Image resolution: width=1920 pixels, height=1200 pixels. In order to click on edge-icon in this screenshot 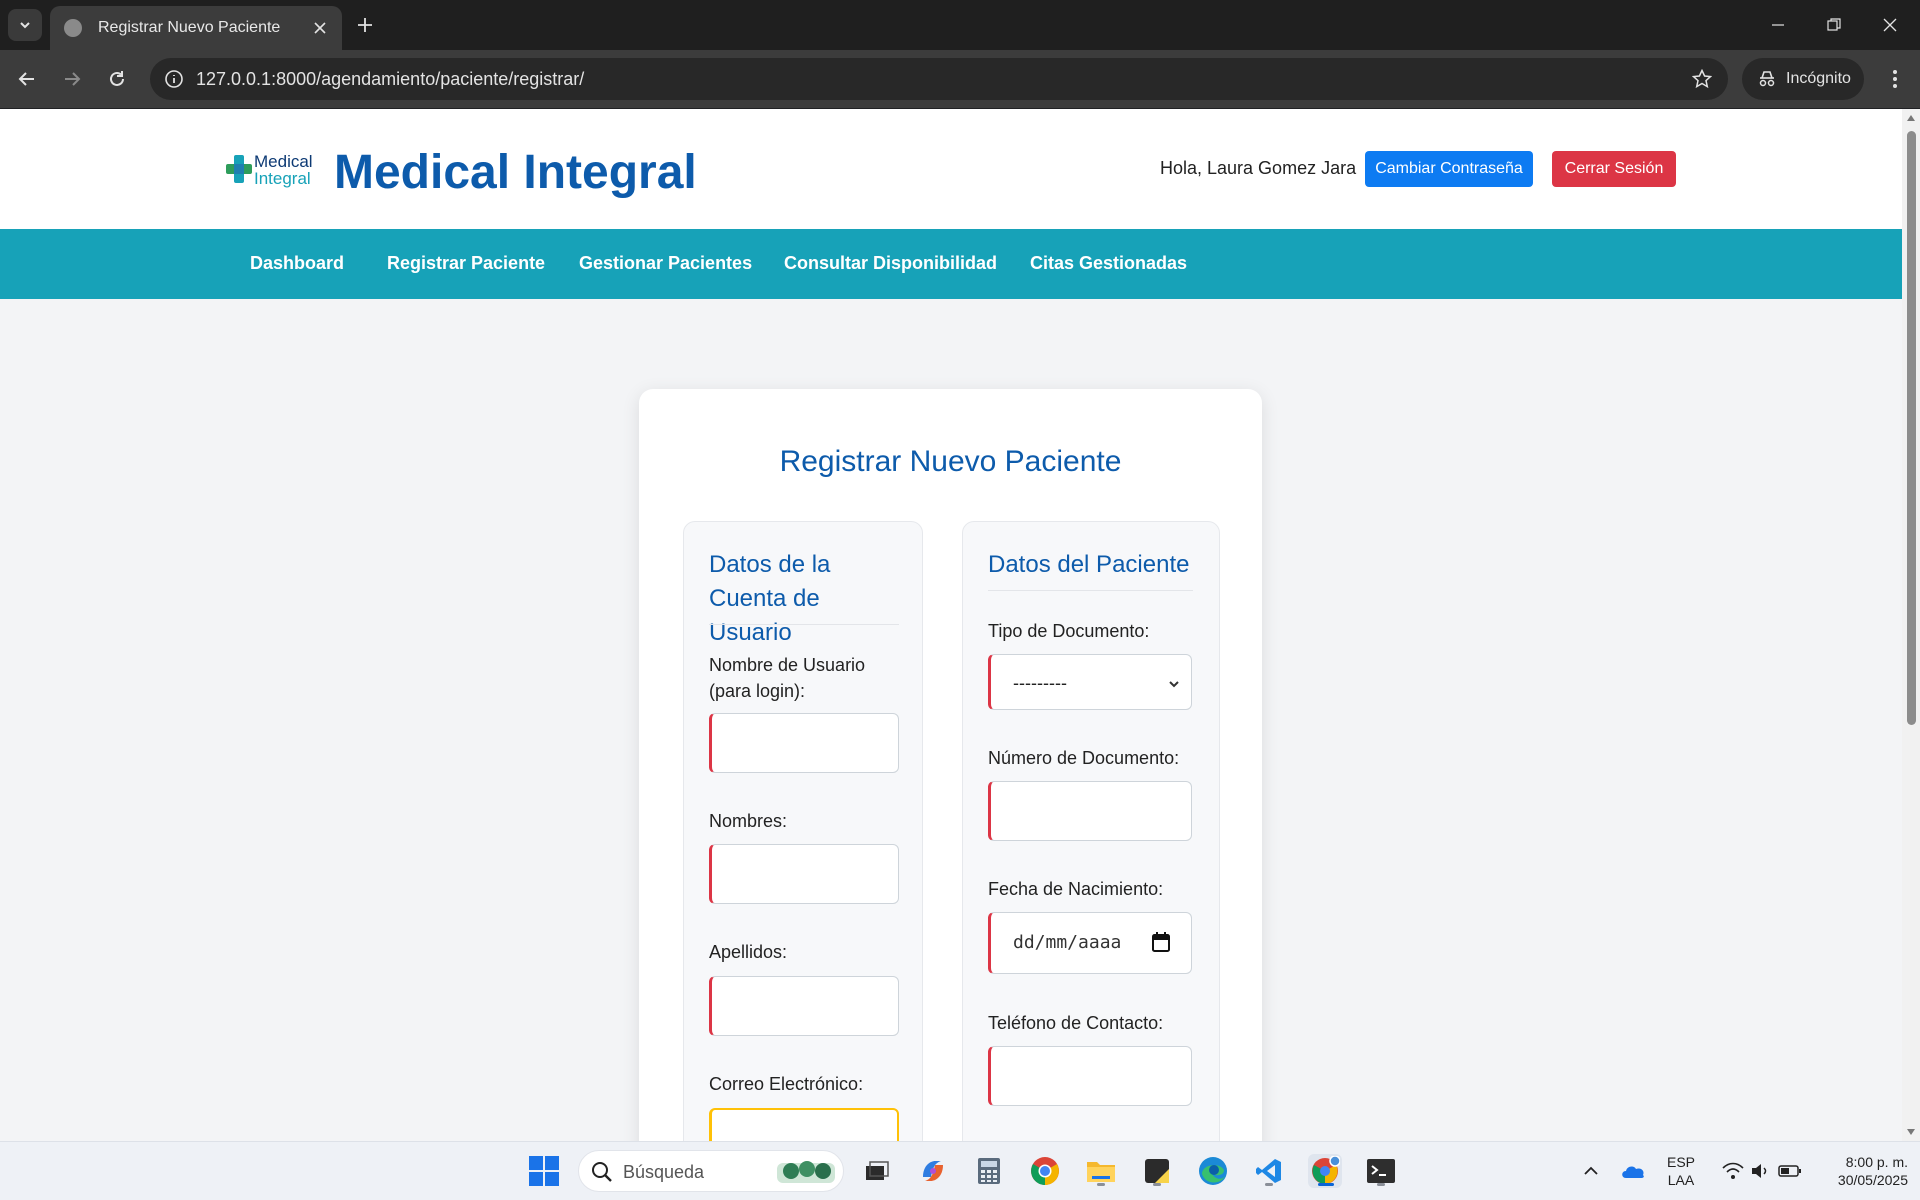, I will do `click(1213, 1171)`.